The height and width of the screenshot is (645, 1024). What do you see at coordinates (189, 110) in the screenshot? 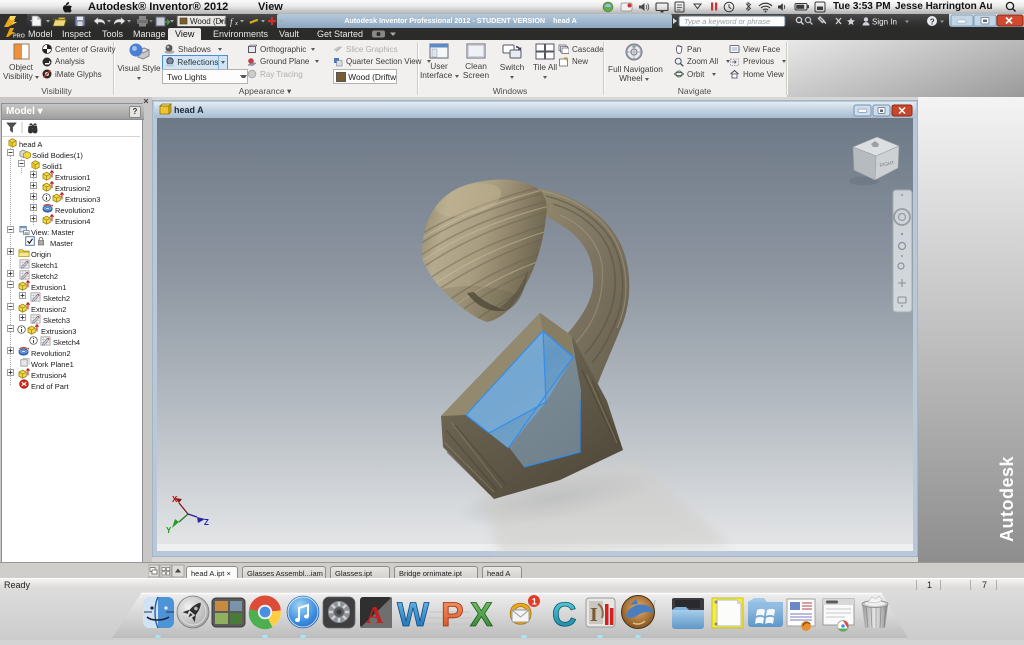
I see `svg-text: head A` at bounding box center [189, 110].